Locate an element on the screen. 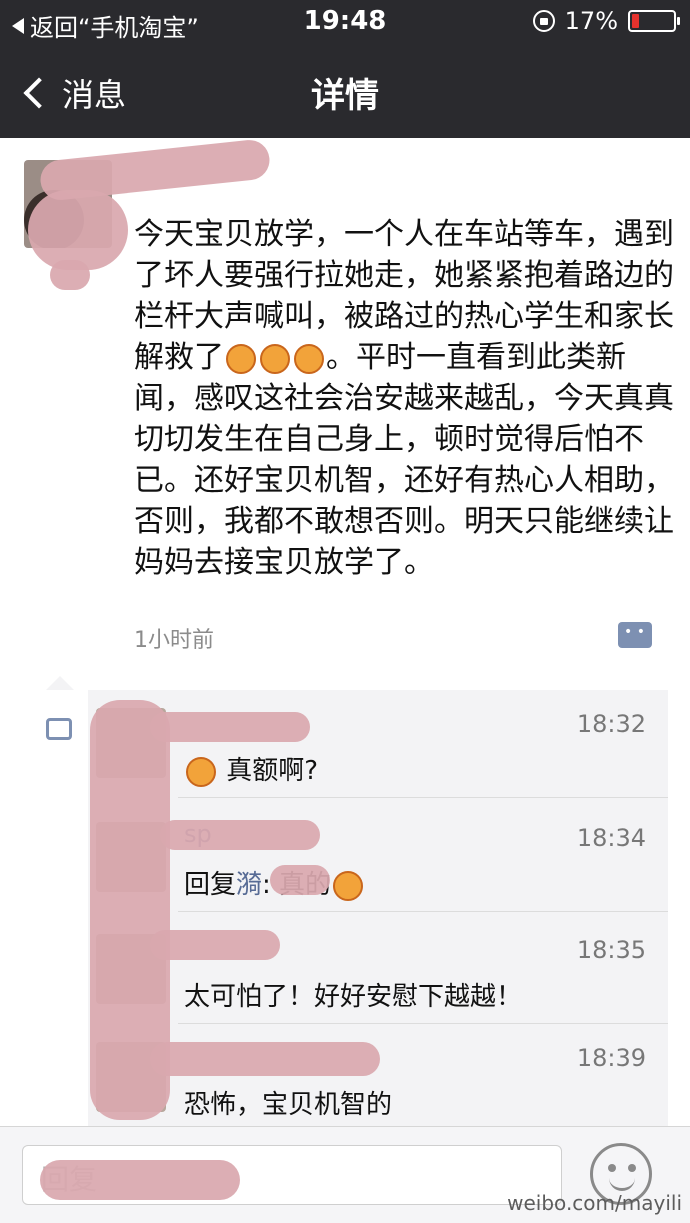 The height and width of the screenshot is (1223, 690). comment-time: 18:32 is located at coordinates (611, 724).